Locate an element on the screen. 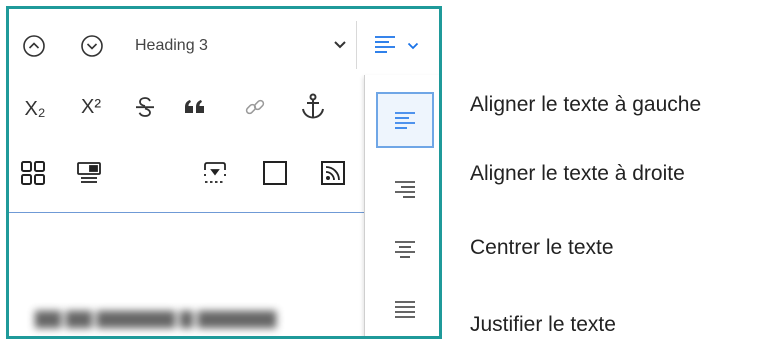 This screenshot has width=765, height=343. align-dropdown-button is located at coordinates (401, 46).